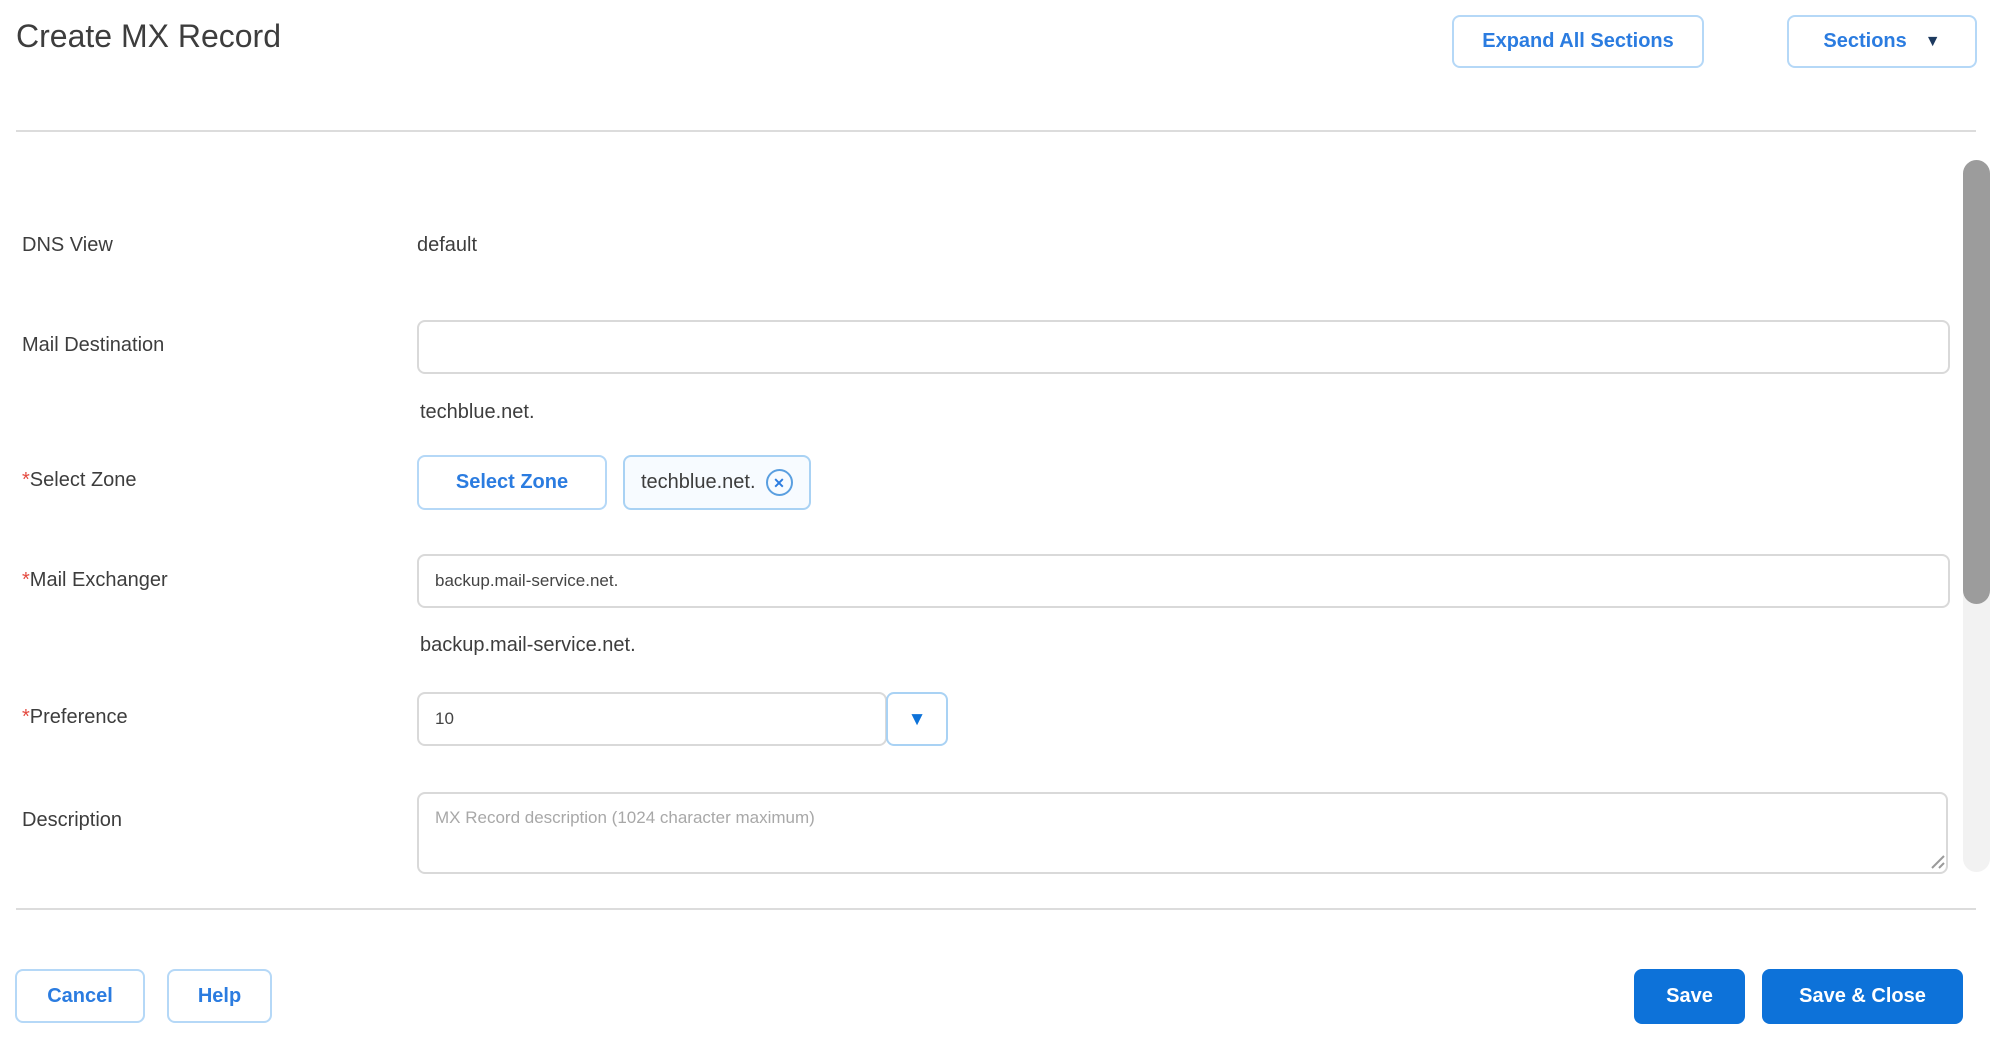 The image size is (1992, 1046). I want to click on description-label: Description, so click(72, 820).